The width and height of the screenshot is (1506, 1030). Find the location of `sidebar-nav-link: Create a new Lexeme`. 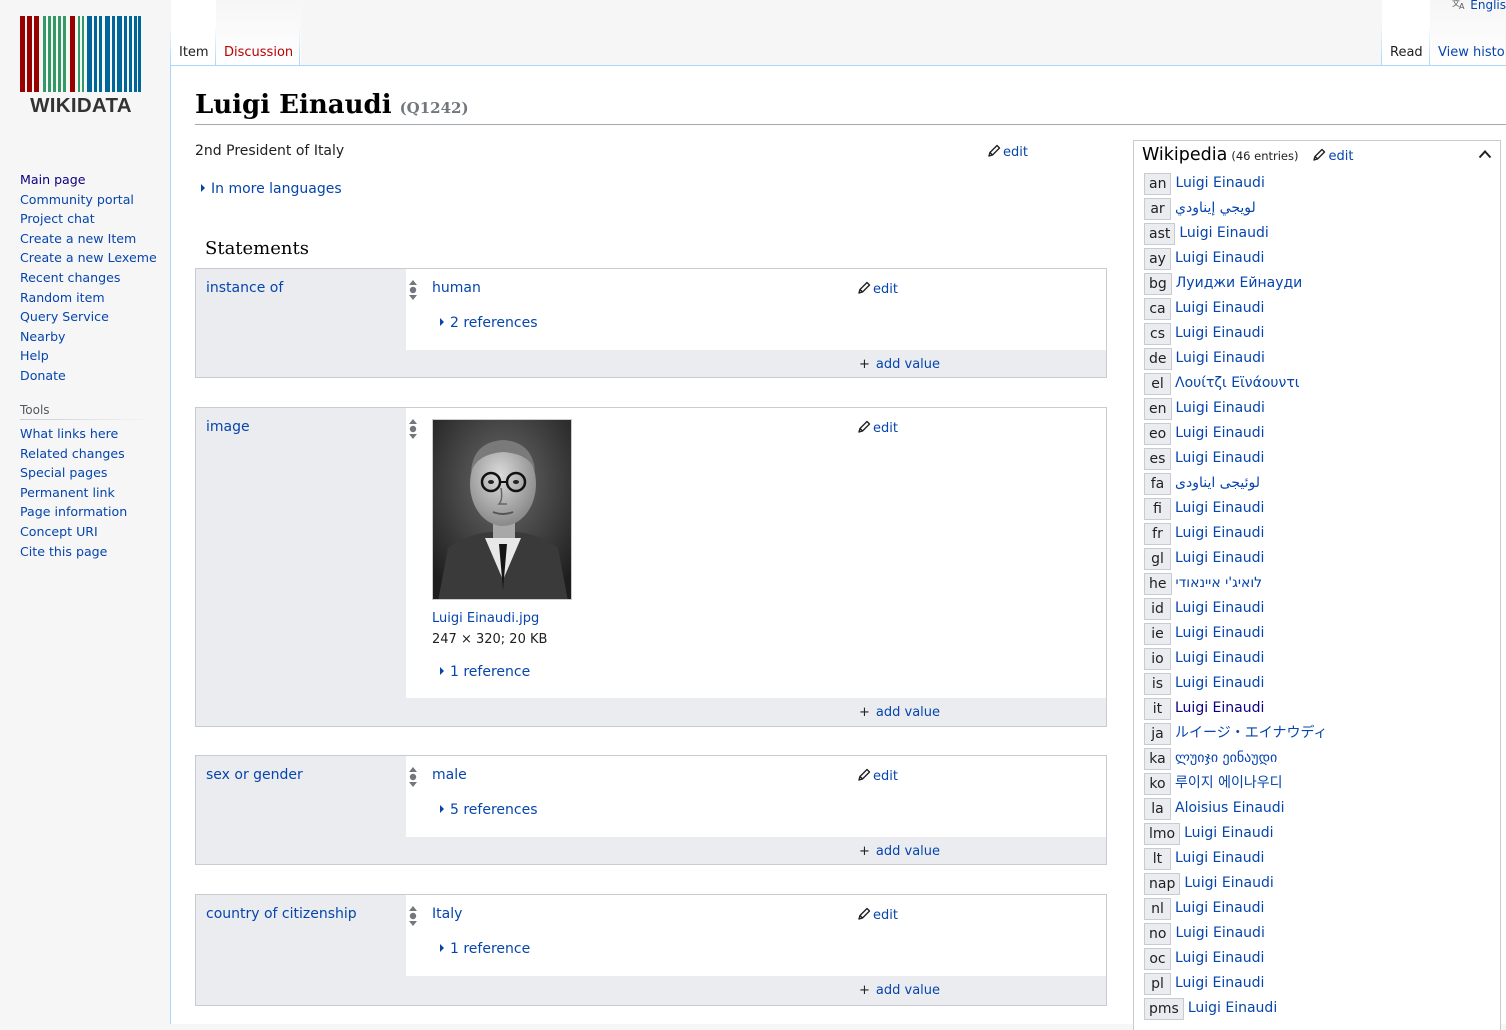

sidebar-nav-link: Create a new Lexeme is located at coordinates (88, 257).